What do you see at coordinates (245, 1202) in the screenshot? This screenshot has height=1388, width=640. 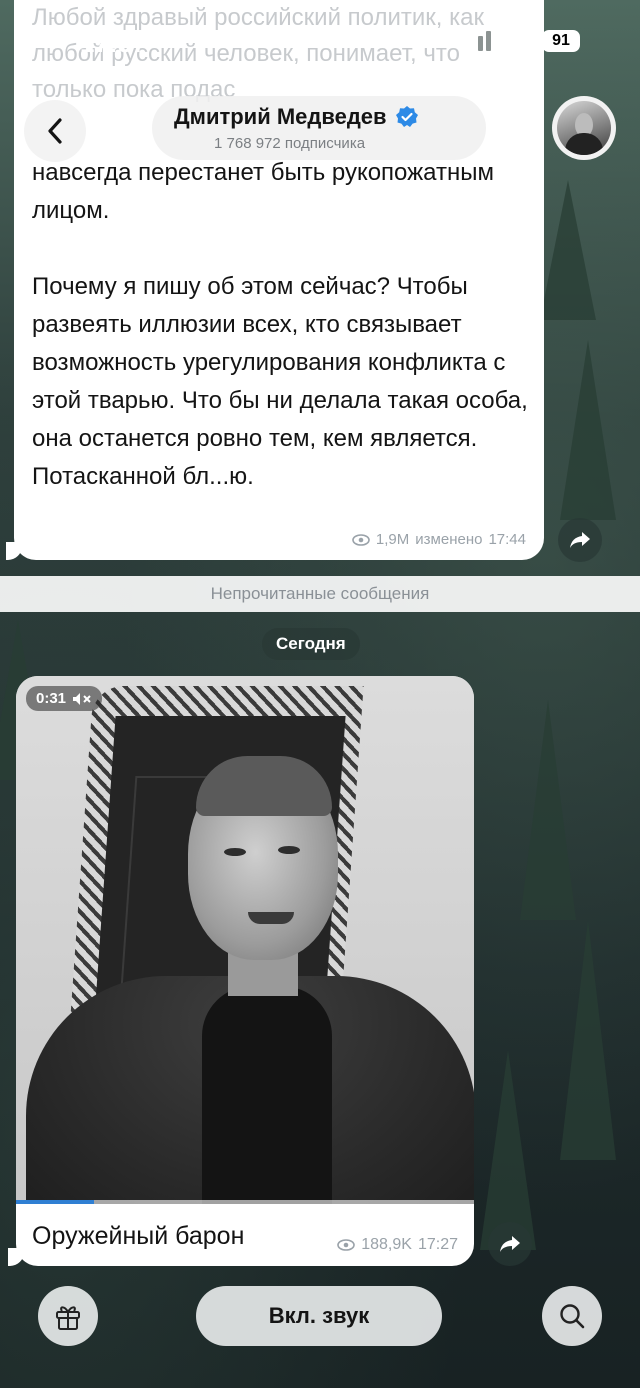 I see `video-progress-bar` at bounding box center [245, 1202].